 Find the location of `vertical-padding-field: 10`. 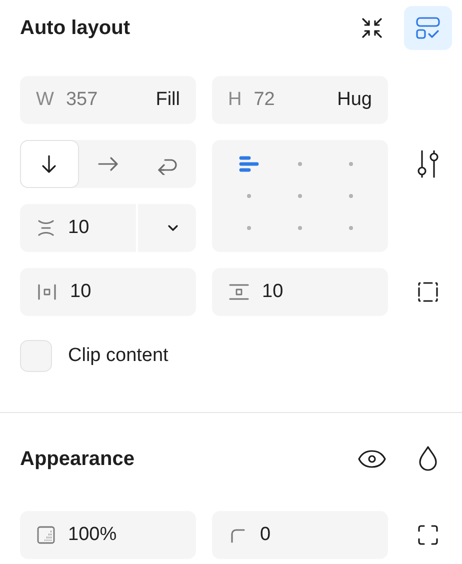

vertical-padding-field: 10 is located at coordinates (300, 292).